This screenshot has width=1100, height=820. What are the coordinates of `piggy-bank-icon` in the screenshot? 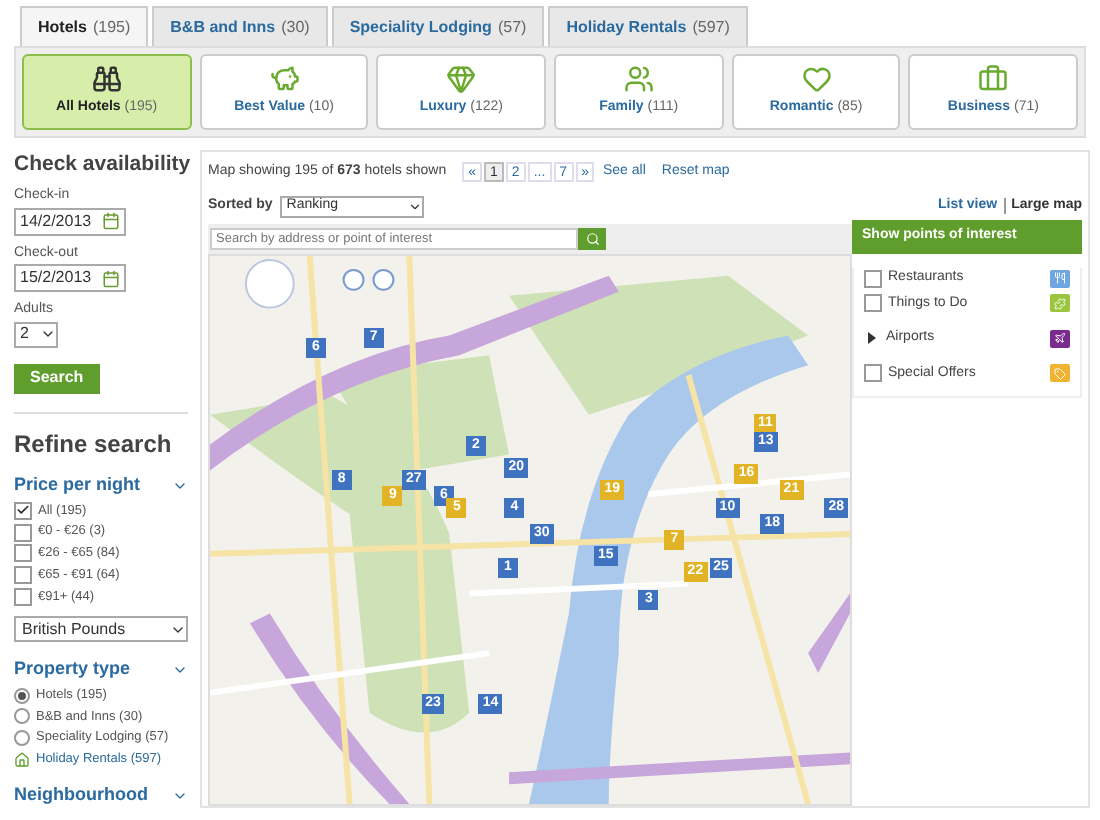 It's located at (284, 79).